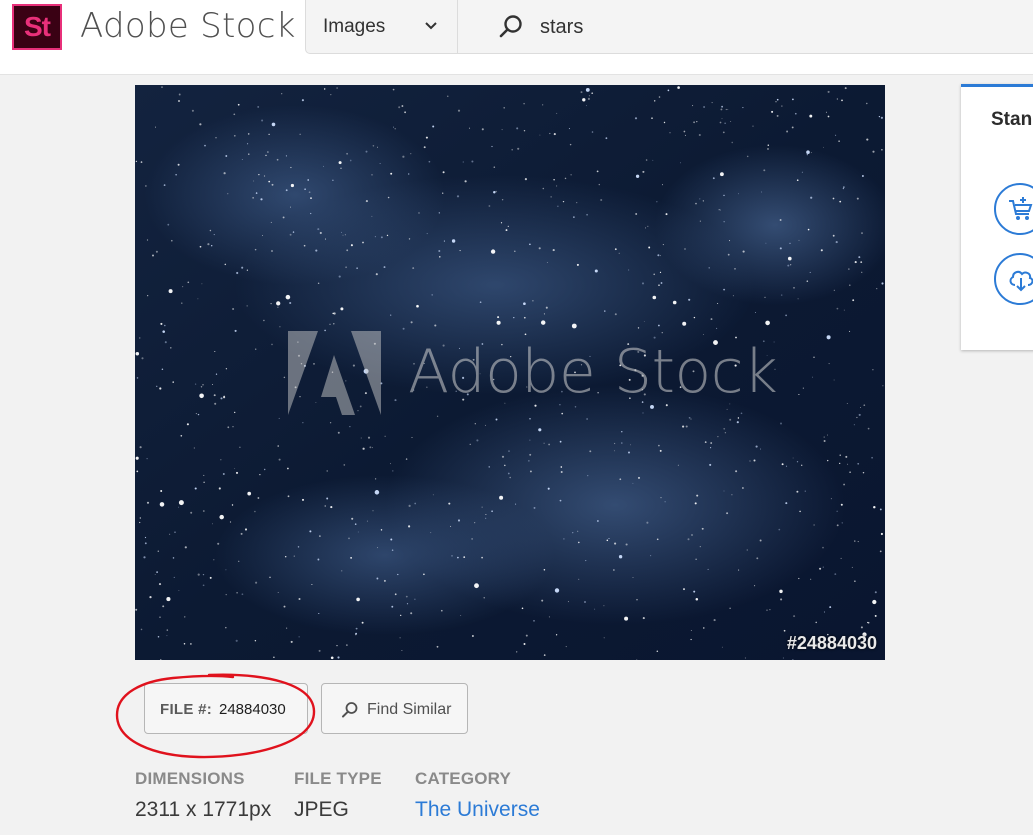 Image resolution: width=1033 pixels, height=835 pixels. What do you see at coordinates (765, 27) in the screenshot?
I see `search-input` at bounding box center [765, 27].